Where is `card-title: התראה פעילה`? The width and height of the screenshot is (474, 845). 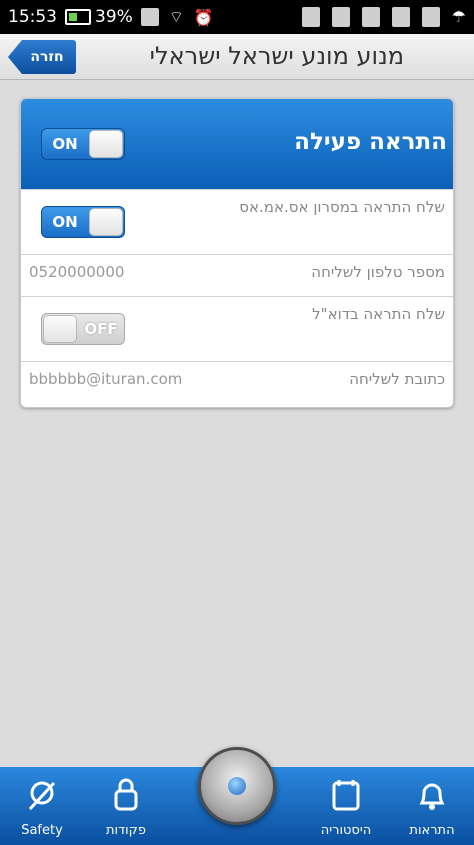
card-title: התראה פעילה is located at coordinates (370, 142).